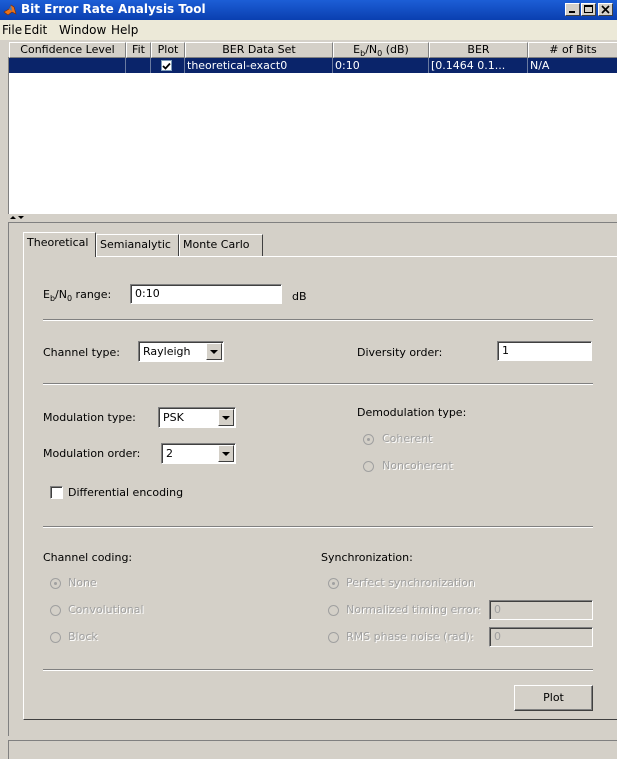 Image resolution: width=617 pixels, height=759 pixels. I want to click on maximize-button, so click(588, 9).